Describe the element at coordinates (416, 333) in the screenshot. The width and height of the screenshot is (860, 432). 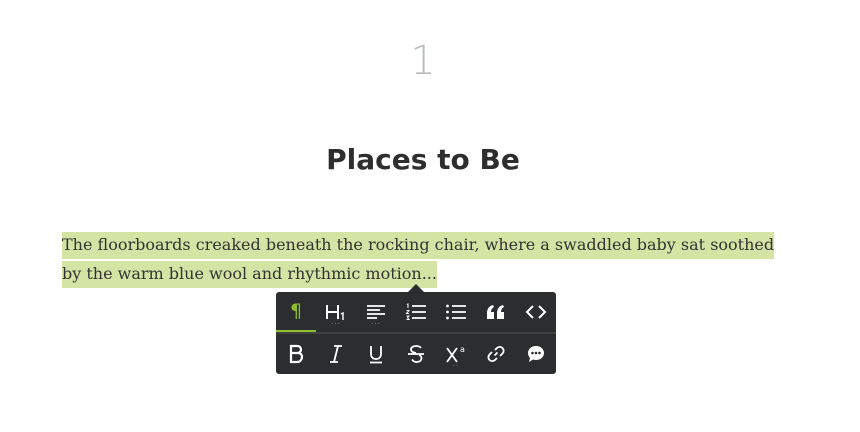
I see `formatting-toolbar: ¶ ··· ··· a ··` at that location.